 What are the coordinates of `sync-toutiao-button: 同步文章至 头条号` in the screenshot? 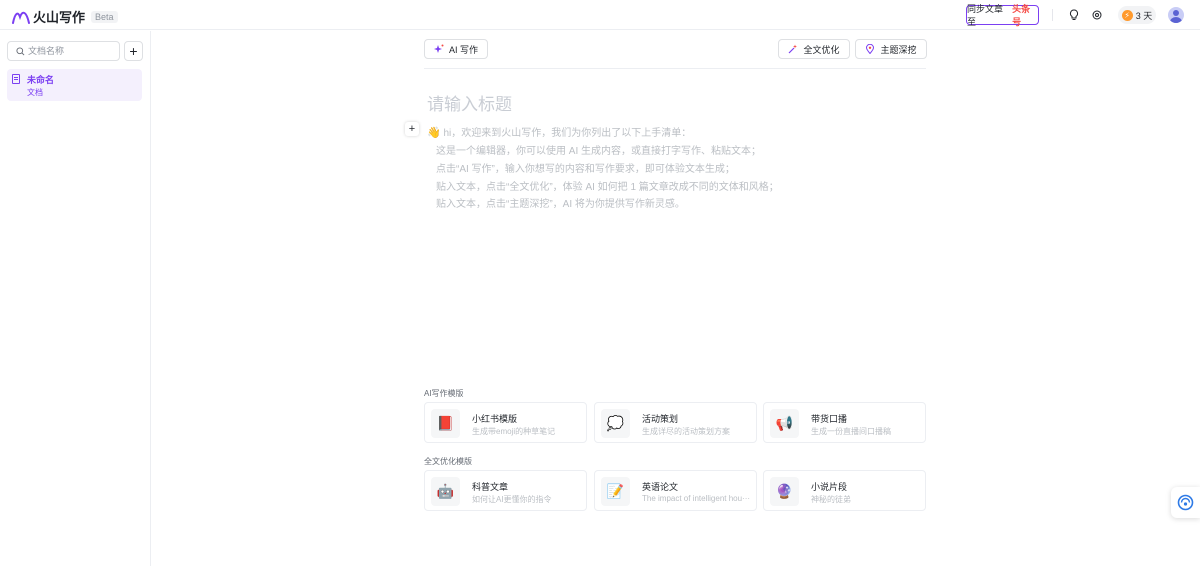 It's located at (1002, 15).